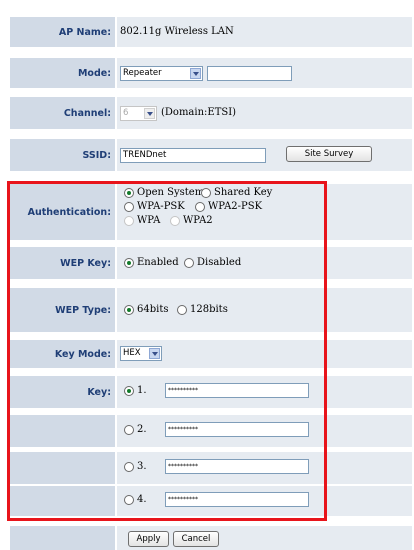 Image resolution: width=414 pixels, height=550 pixels. I want to click on ap-name-value: 802.11g Wireless LAN, so click(177, 31).